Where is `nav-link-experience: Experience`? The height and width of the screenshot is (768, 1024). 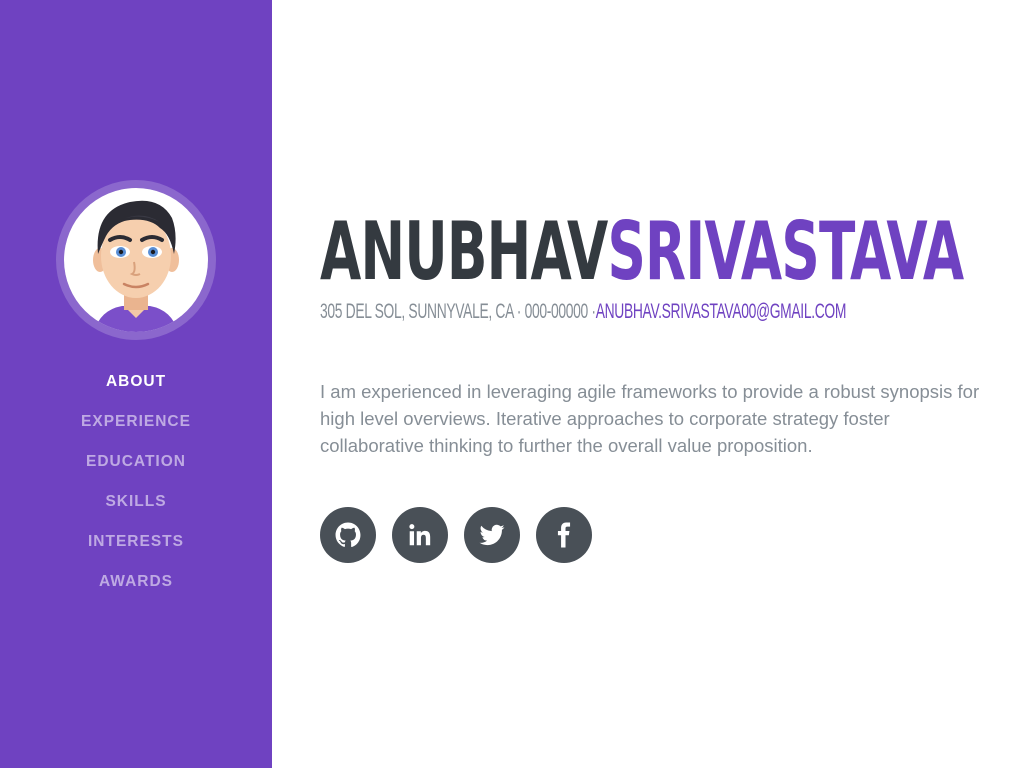
nav-link-experience: Experience is located at coordinates (136, 422).